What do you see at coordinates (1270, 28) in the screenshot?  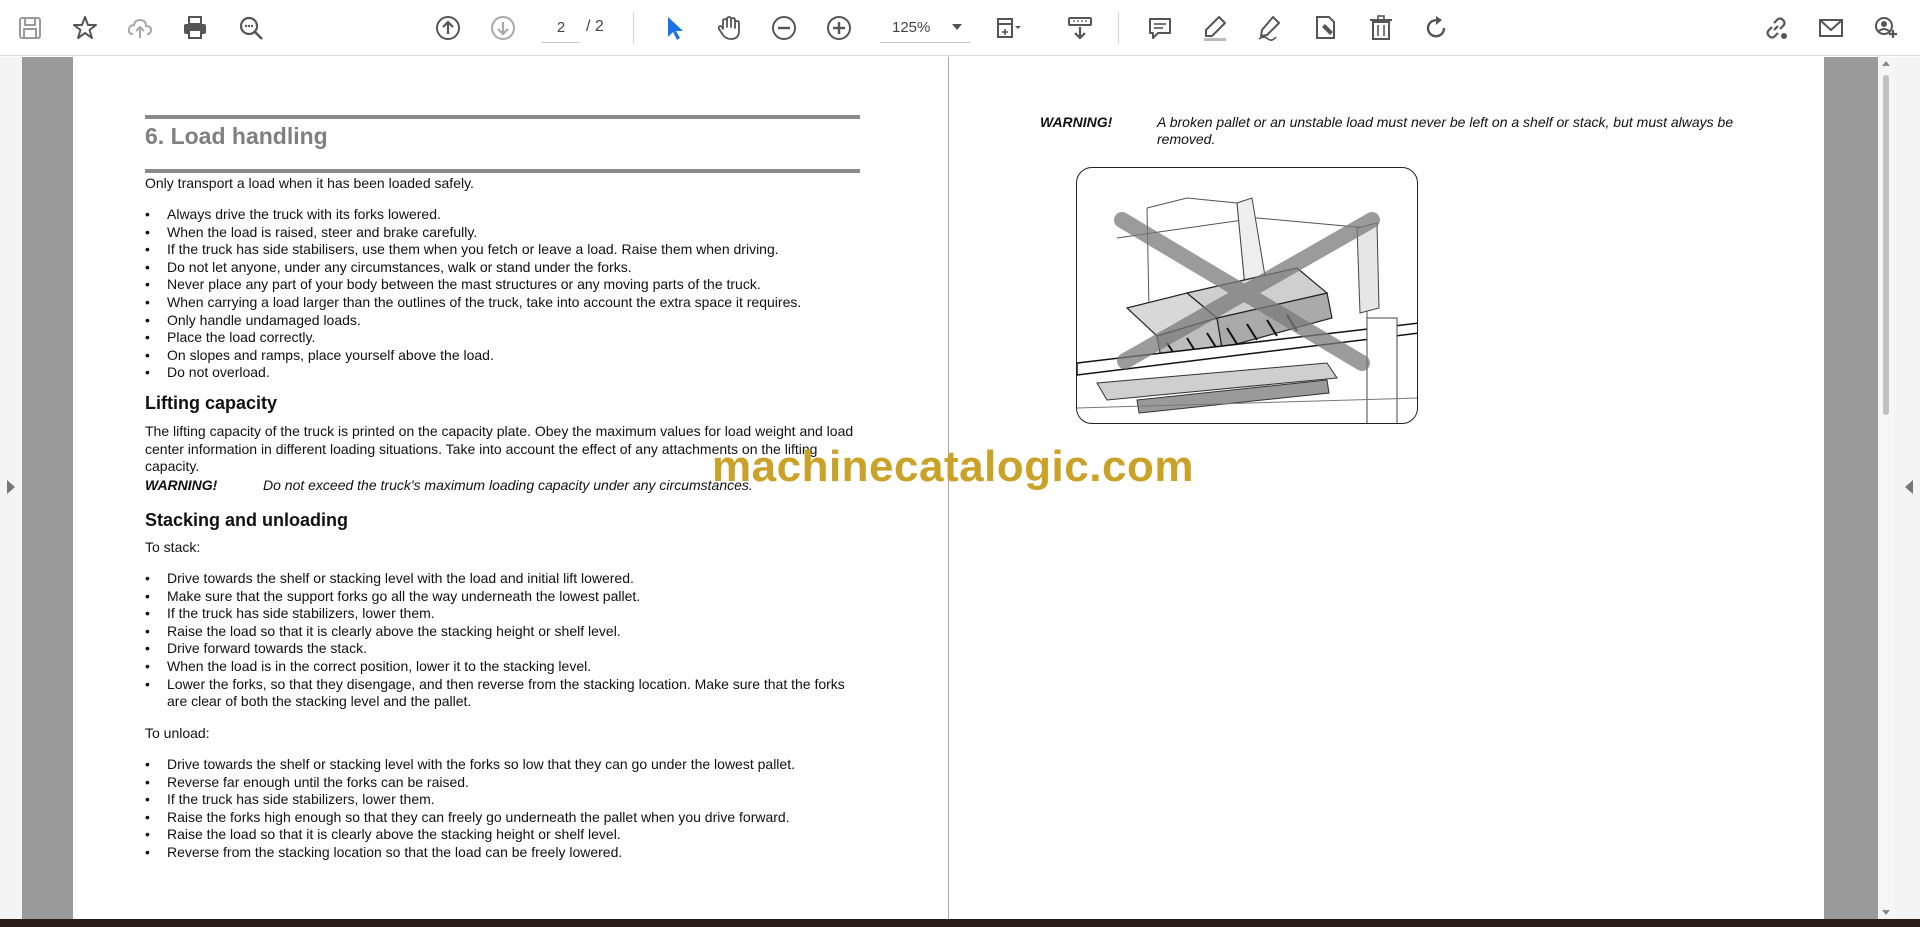 I see `sign-pen-icon` at bounding box center [1270, 28].